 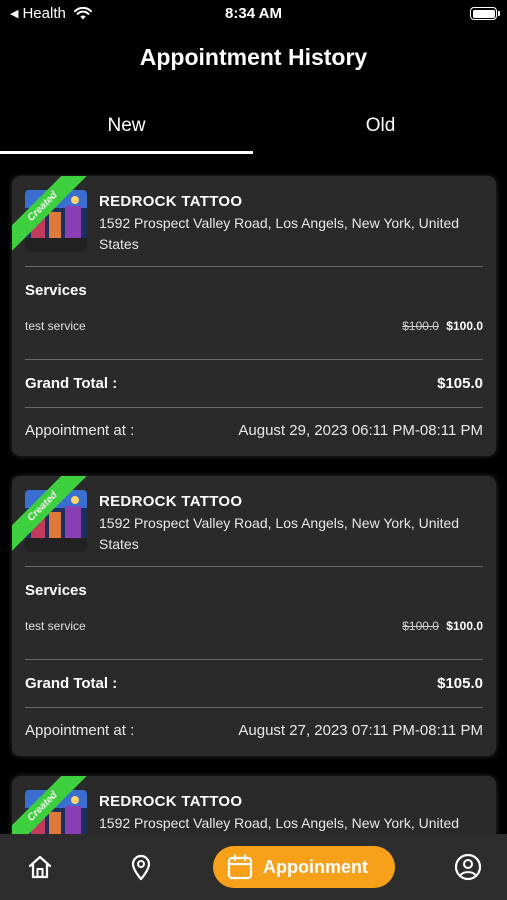 I want to click on status-bar: ◀ Health 8:34 AM, so click(x=253, y=14).